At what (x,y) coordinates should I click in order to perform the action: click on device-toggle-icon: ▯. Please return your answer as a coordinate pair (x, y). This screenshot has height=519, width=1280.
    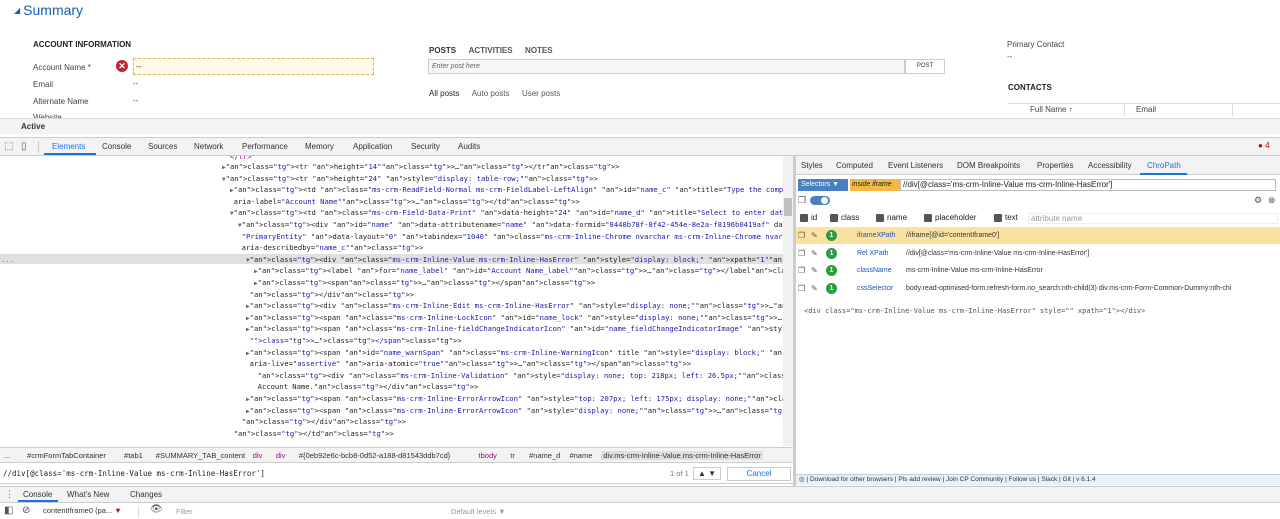
    Looking at the image, I should click on (24, 146).